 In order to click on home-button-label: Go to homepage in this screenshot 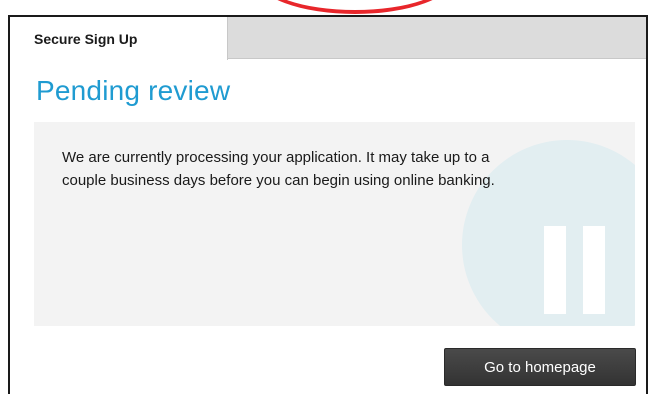, I will do `click(540, 367)`.